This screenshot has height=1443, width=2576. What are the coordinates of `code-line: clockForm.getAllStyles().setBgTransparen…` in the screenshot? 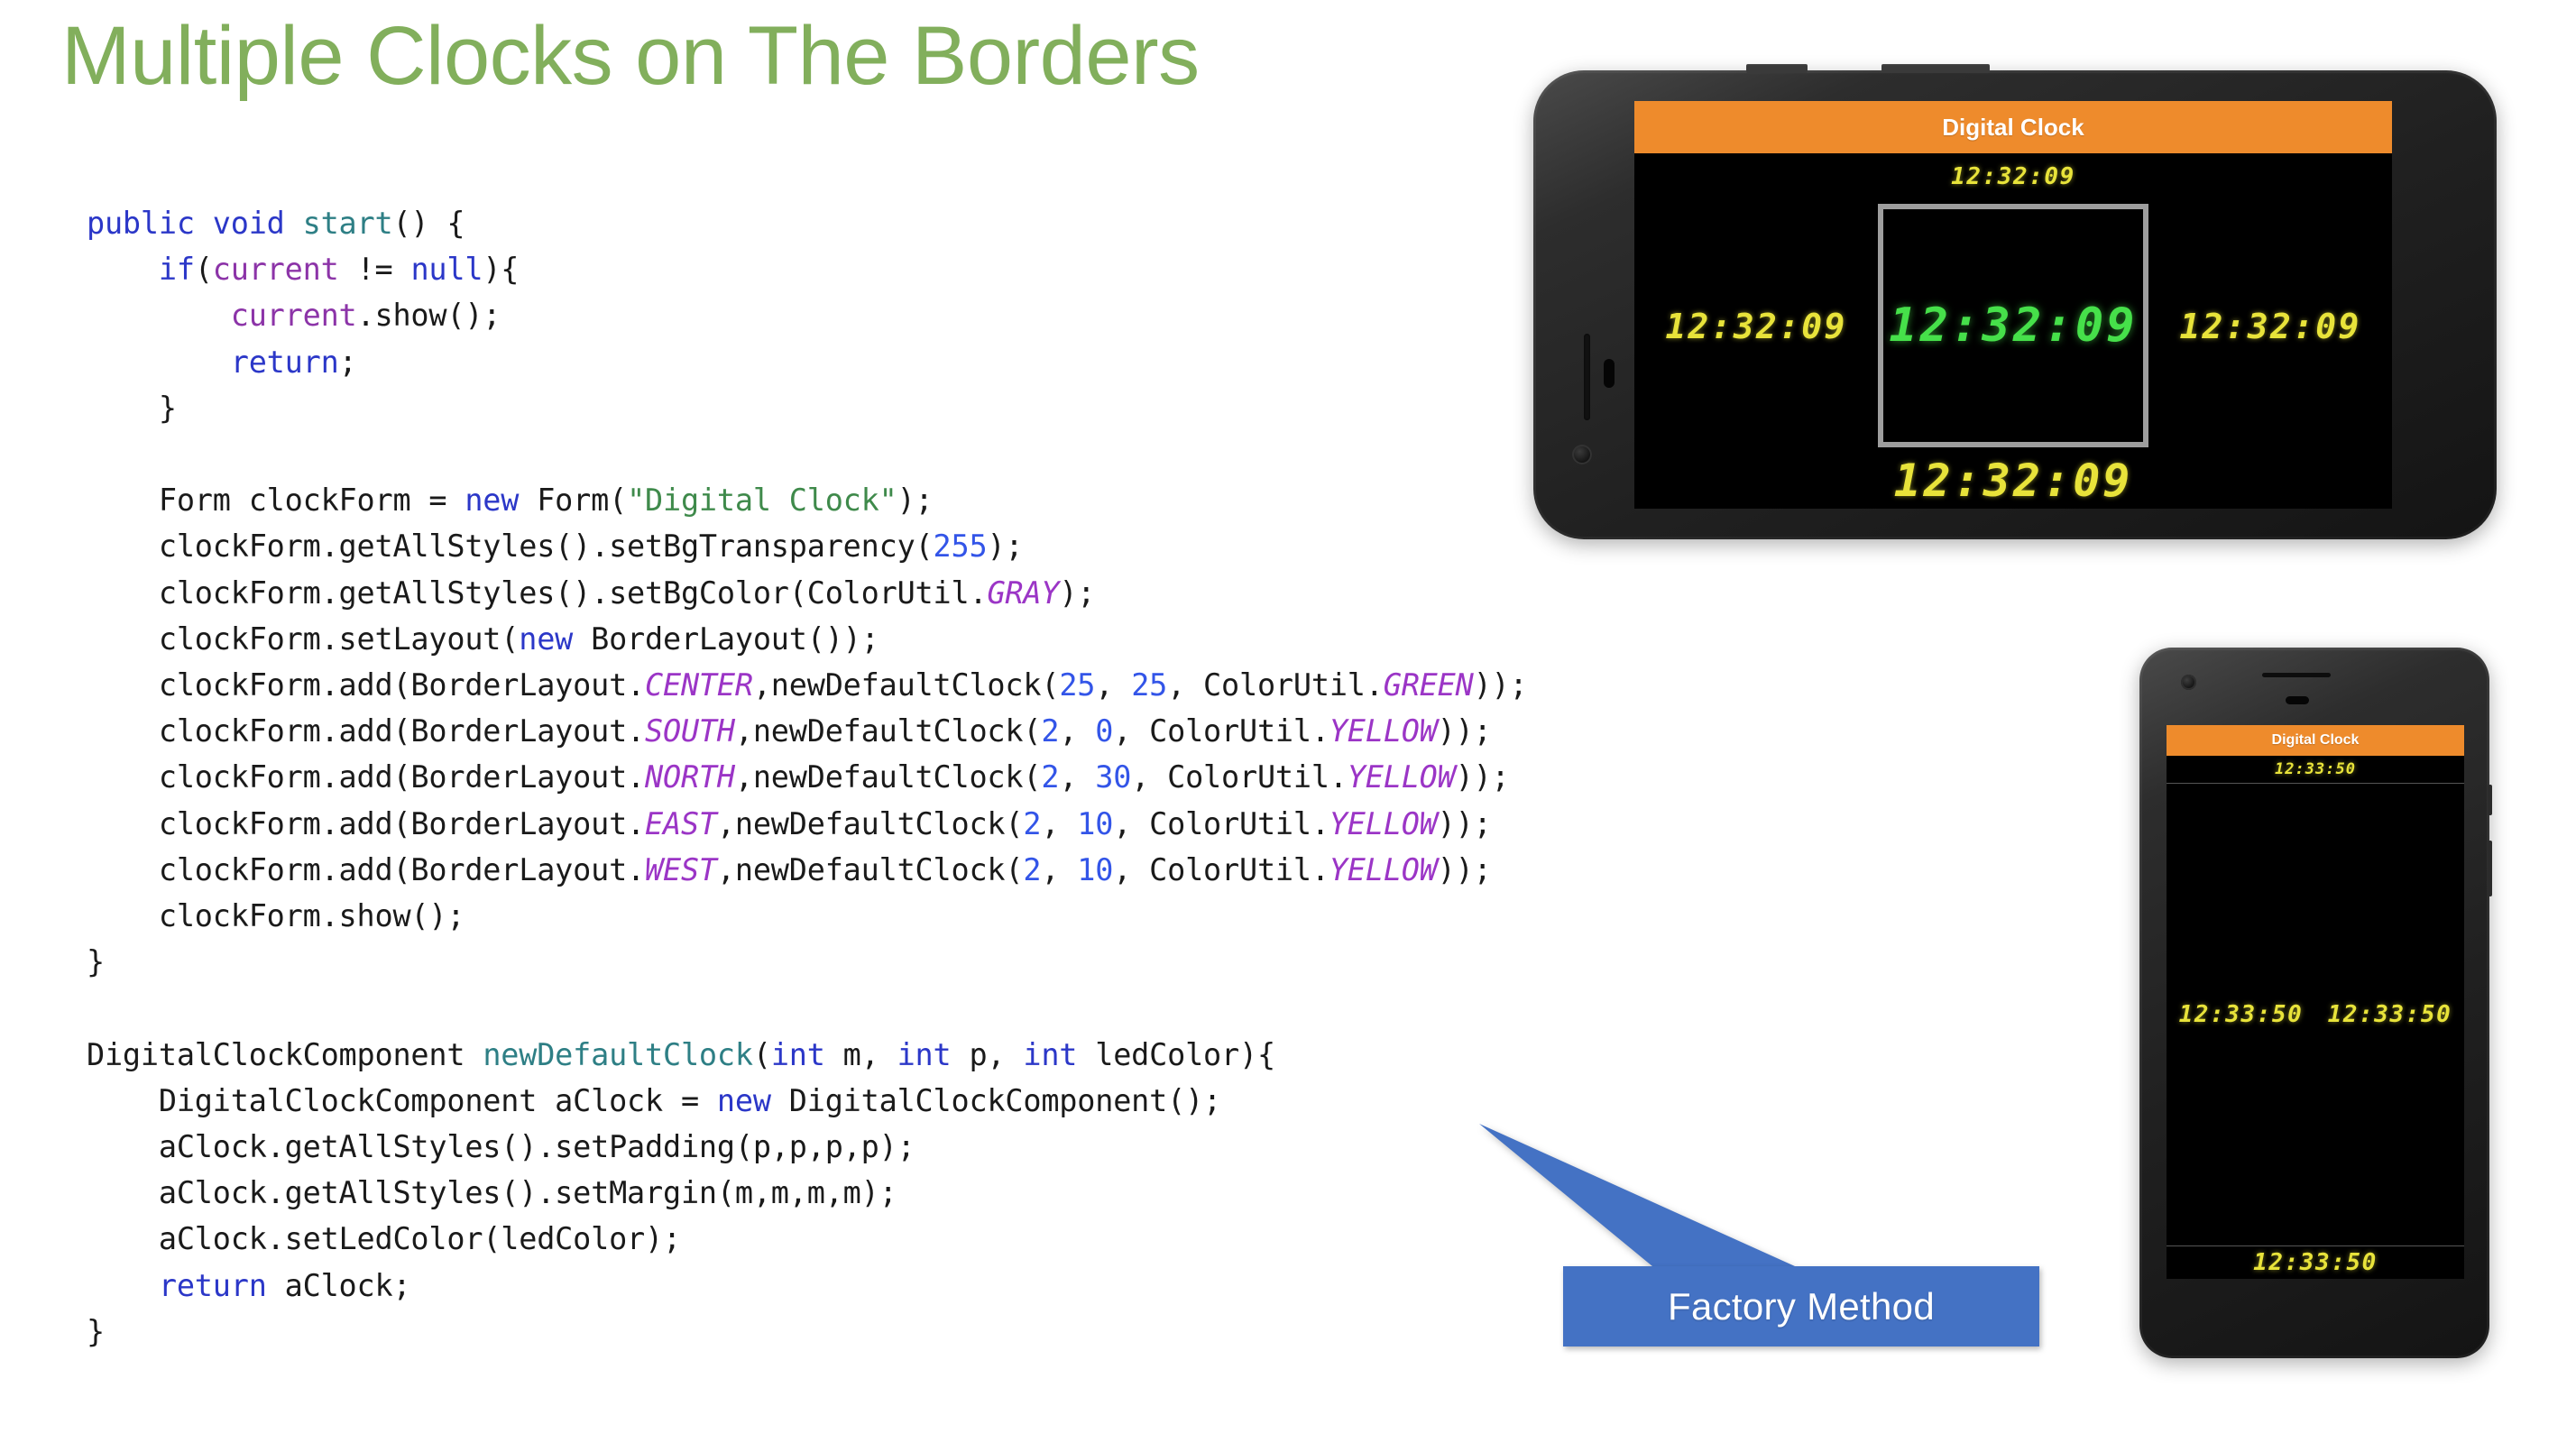 It's located at (808, 546).